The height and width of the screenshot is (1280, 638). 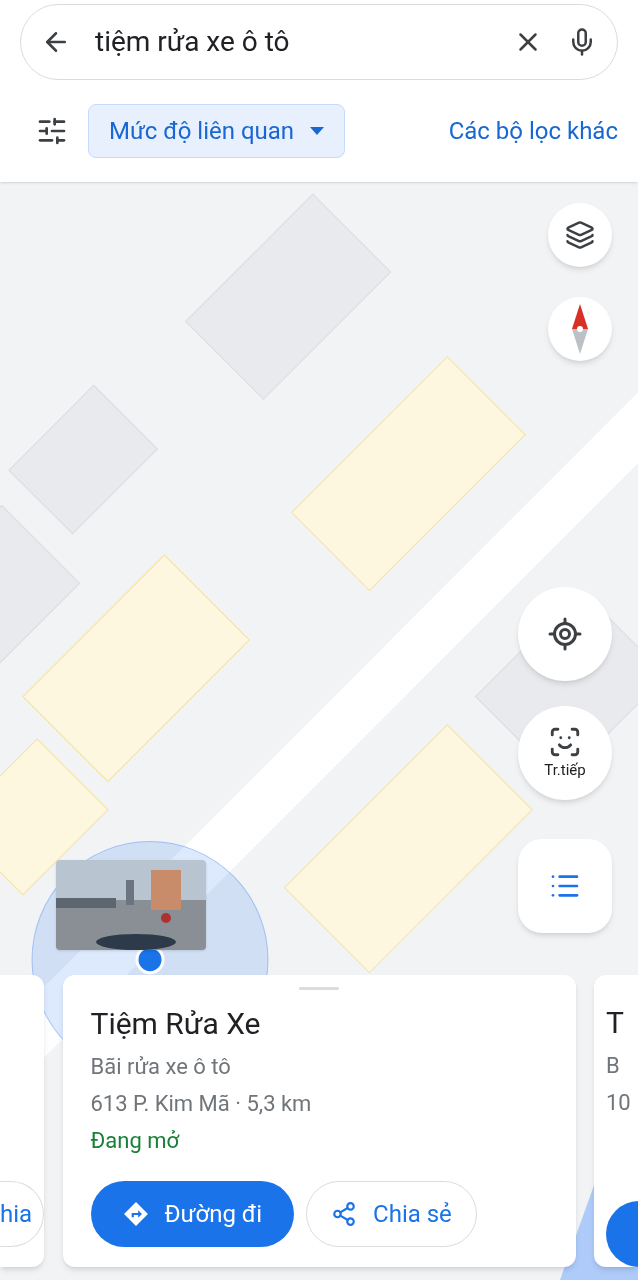 What do you see at coordinates (193, 42) in the screenshot?
I see `search-query: tiệm rửa xe ô tô` at bounding box center [193, 42].